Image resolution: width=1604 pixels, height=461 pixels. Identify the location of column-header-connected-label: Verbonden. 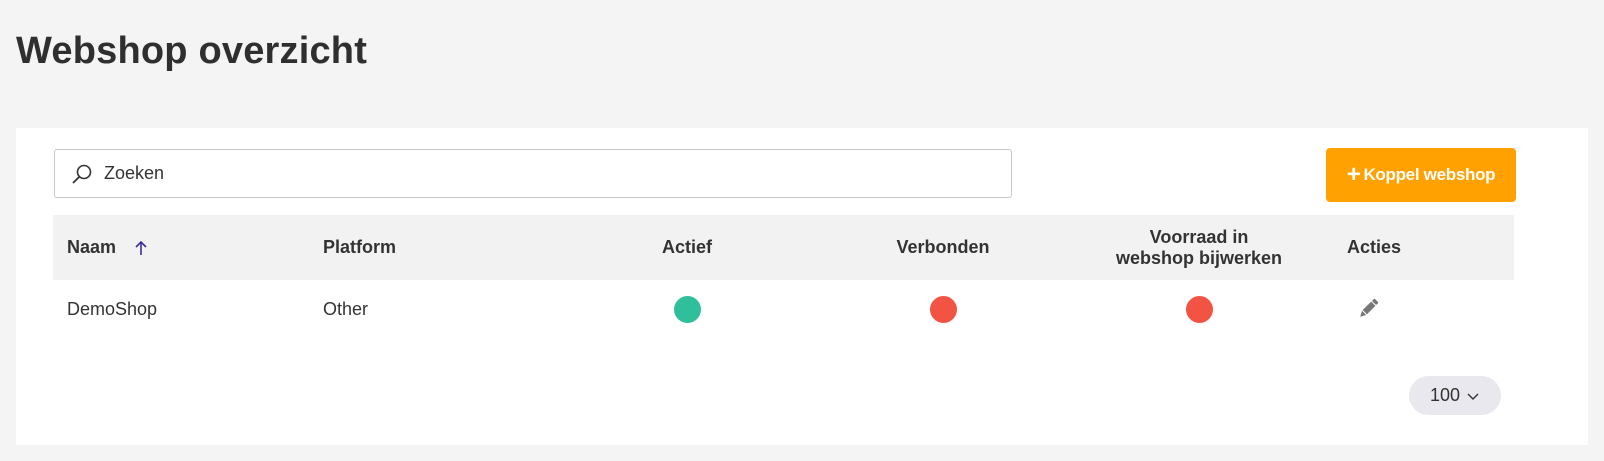
(943, 247).